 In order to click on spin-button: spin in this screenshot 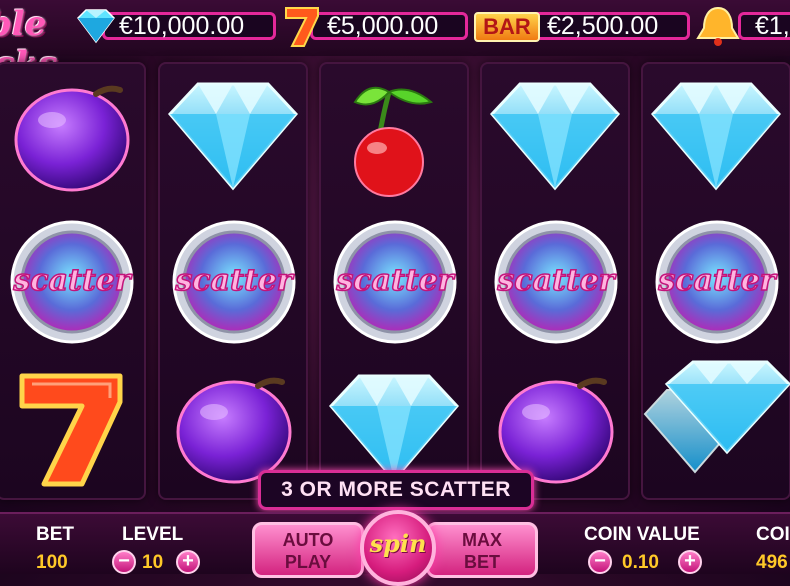, I will do `click(398, 548)`.